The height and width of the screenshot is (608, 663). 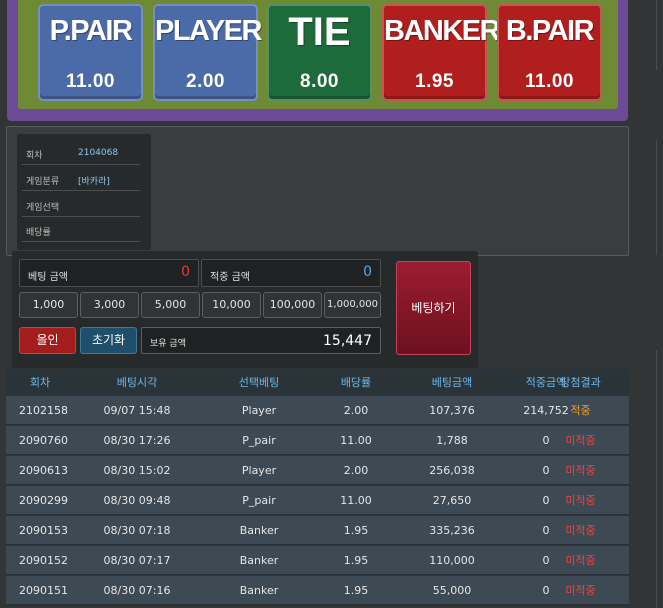 What do you see at coordinates (94, 182) in the screenshot?
I see `info-value: [바카라]` at bounding box center [94, 182].